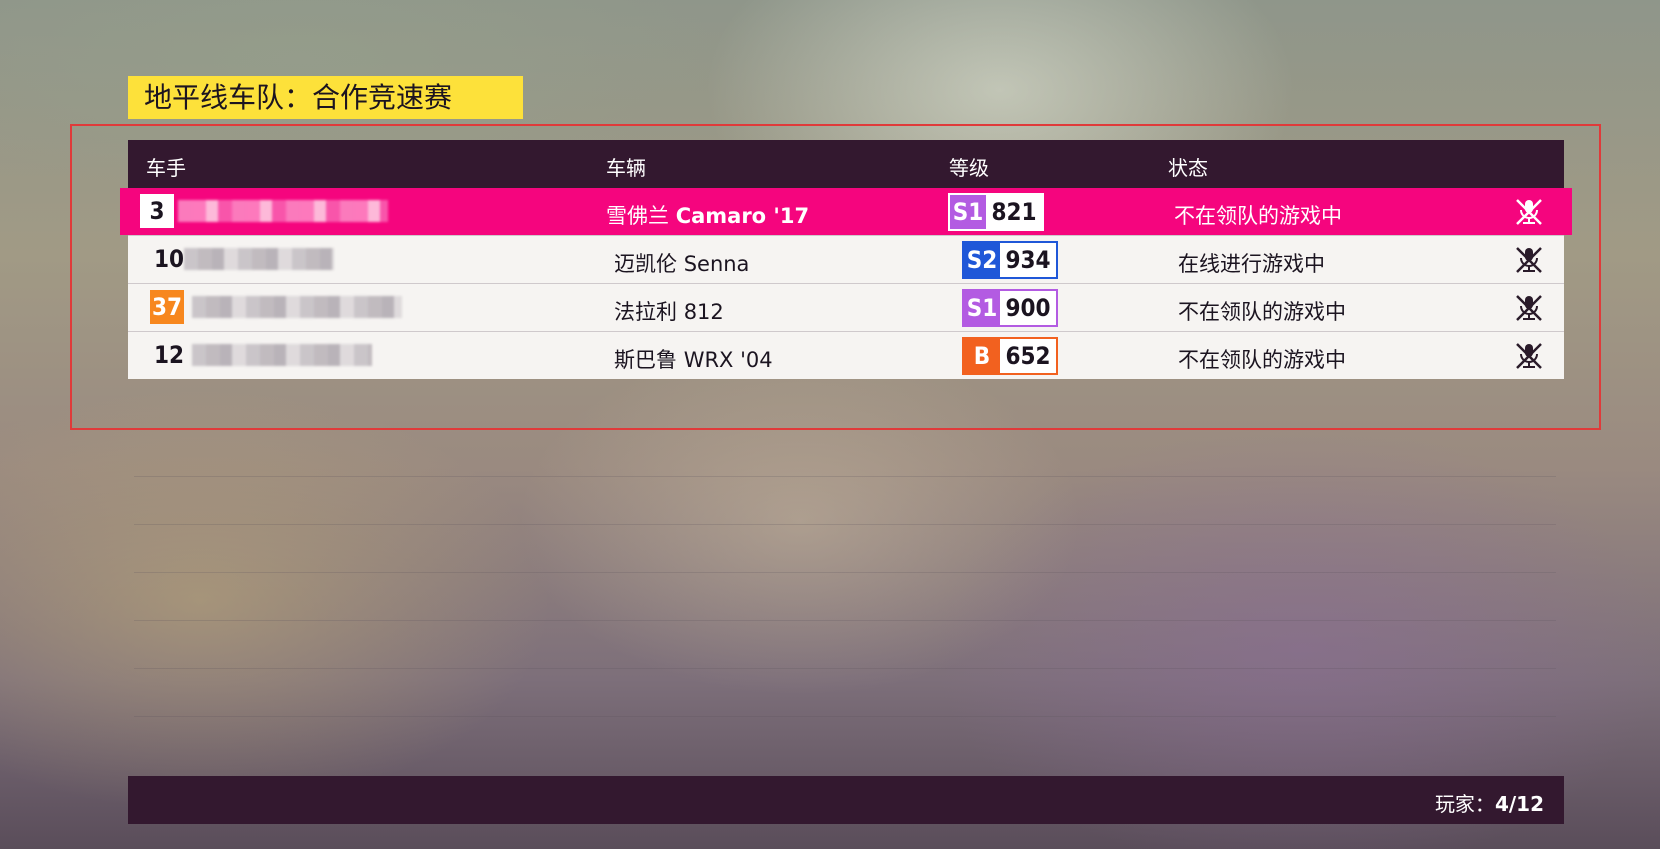 The width and height of the screenshot is (1660, 849). I want to click on footer-bar: 玩家：4/12, so click(846, 800).